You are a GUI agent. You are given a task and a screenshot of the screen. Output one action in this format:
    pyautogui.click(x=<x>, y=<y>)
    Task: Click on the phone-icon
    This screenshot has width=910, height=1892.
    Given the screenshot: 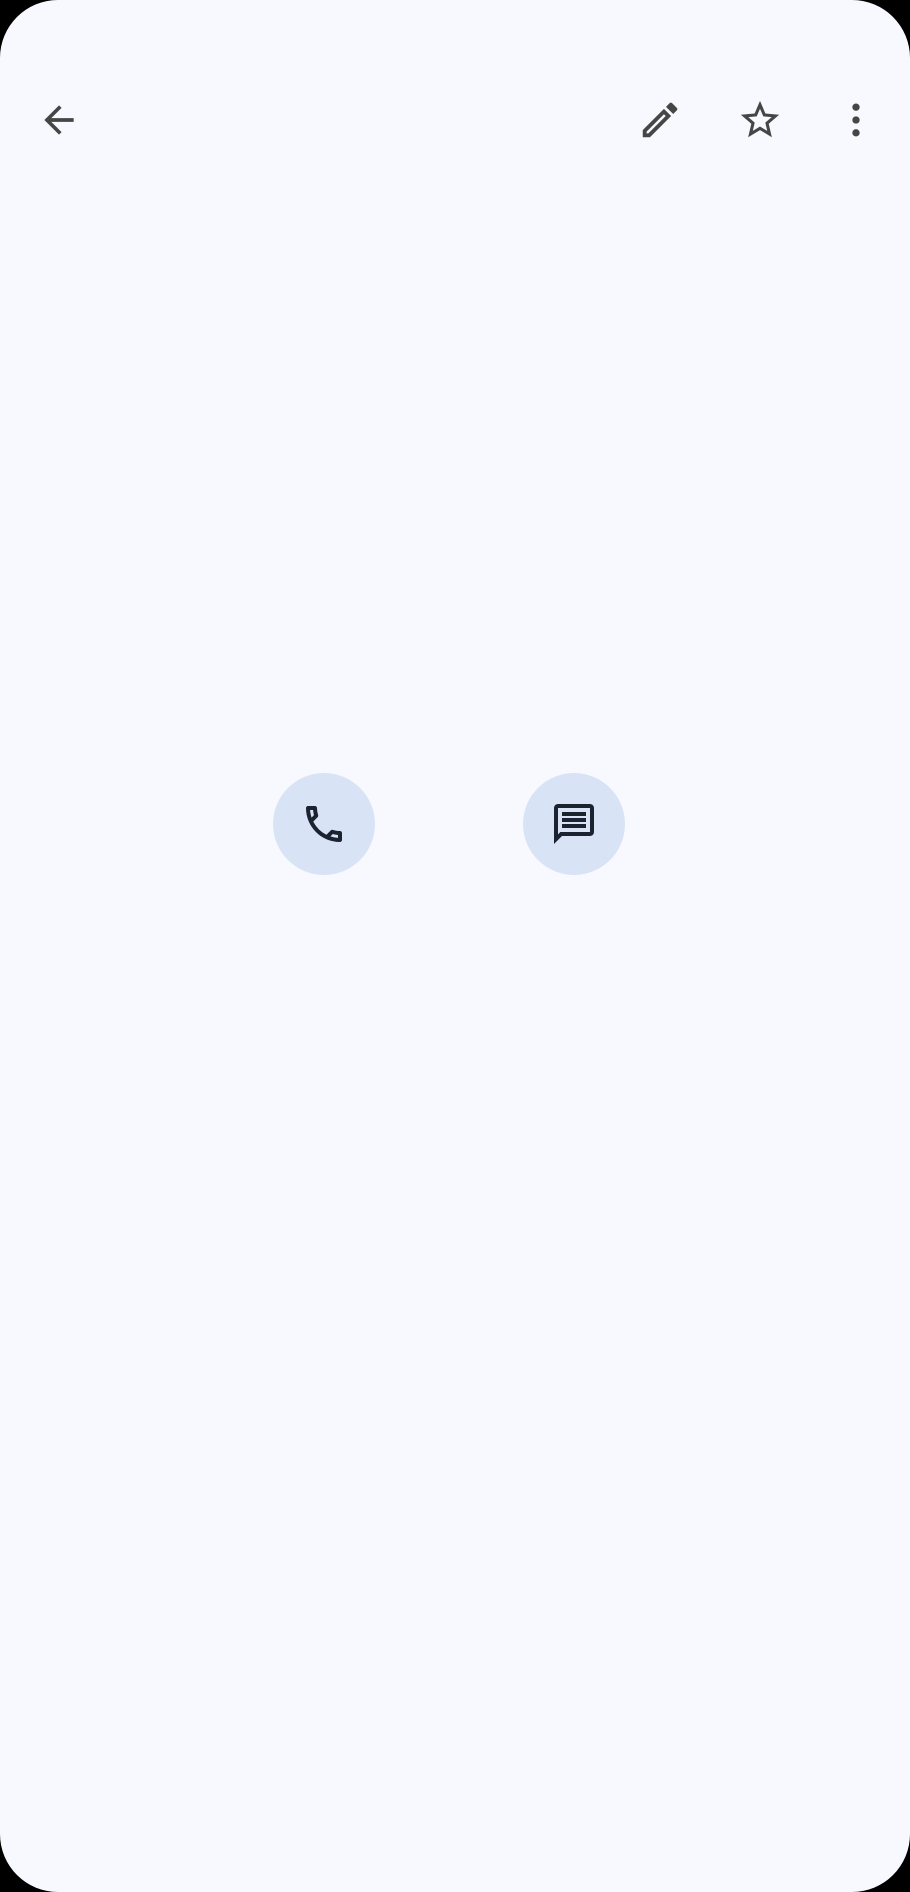 What is the action you would take?
    pyautogui.click(x=324, y=824)
    